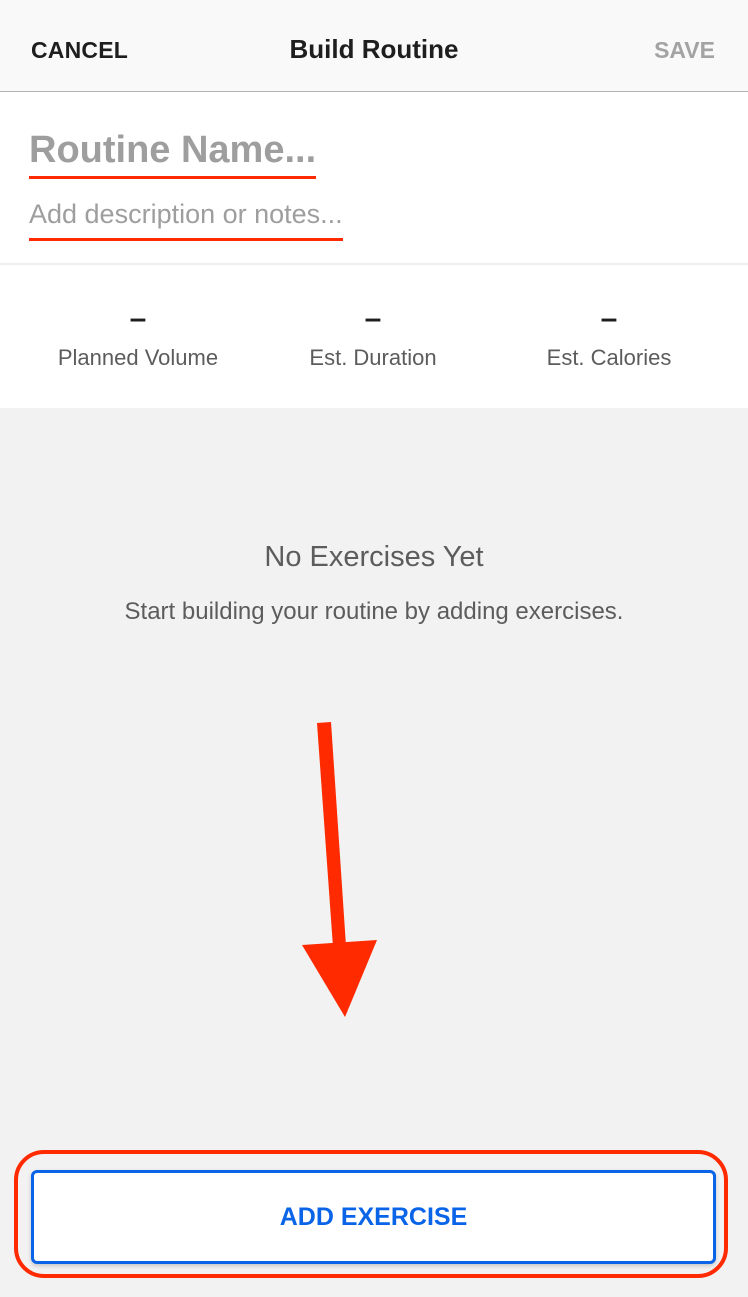 The width and height of the screenshot is (748, 1297). What do you see at coordinates (339, 978) in the screenshot?
I see `arrow-head` at bounding box center [339, 978].